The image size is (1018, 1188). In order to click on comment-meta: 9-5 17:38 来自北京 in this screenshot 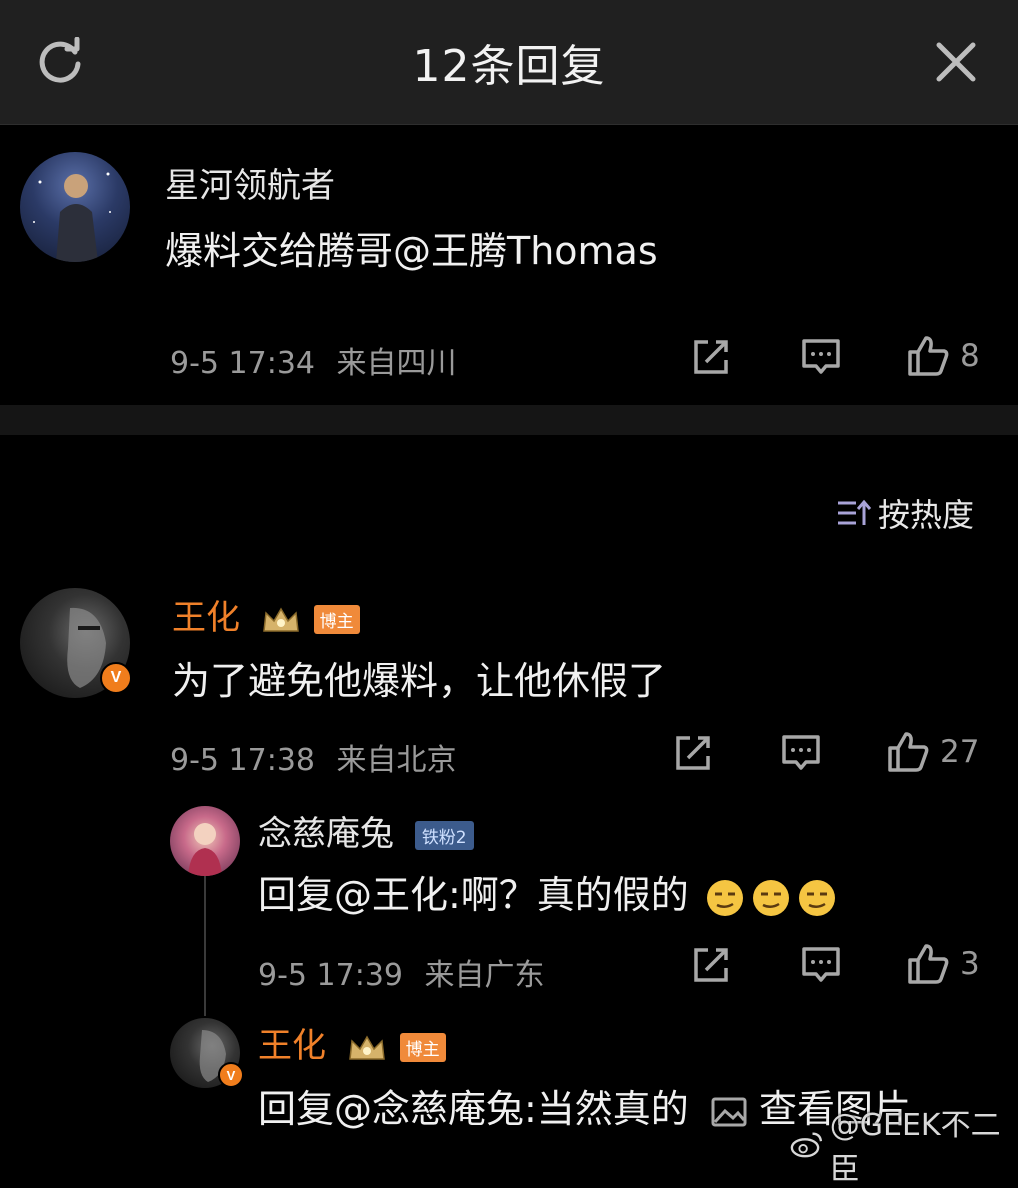, I will do `click(313, 757)`.